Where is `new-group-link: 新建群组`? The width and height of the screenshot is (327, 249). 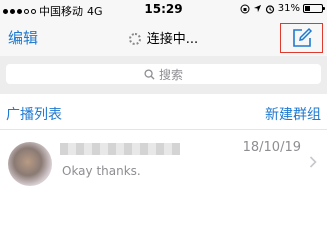 new-group-link: 新建群组 is located at coordinates (293, 114).